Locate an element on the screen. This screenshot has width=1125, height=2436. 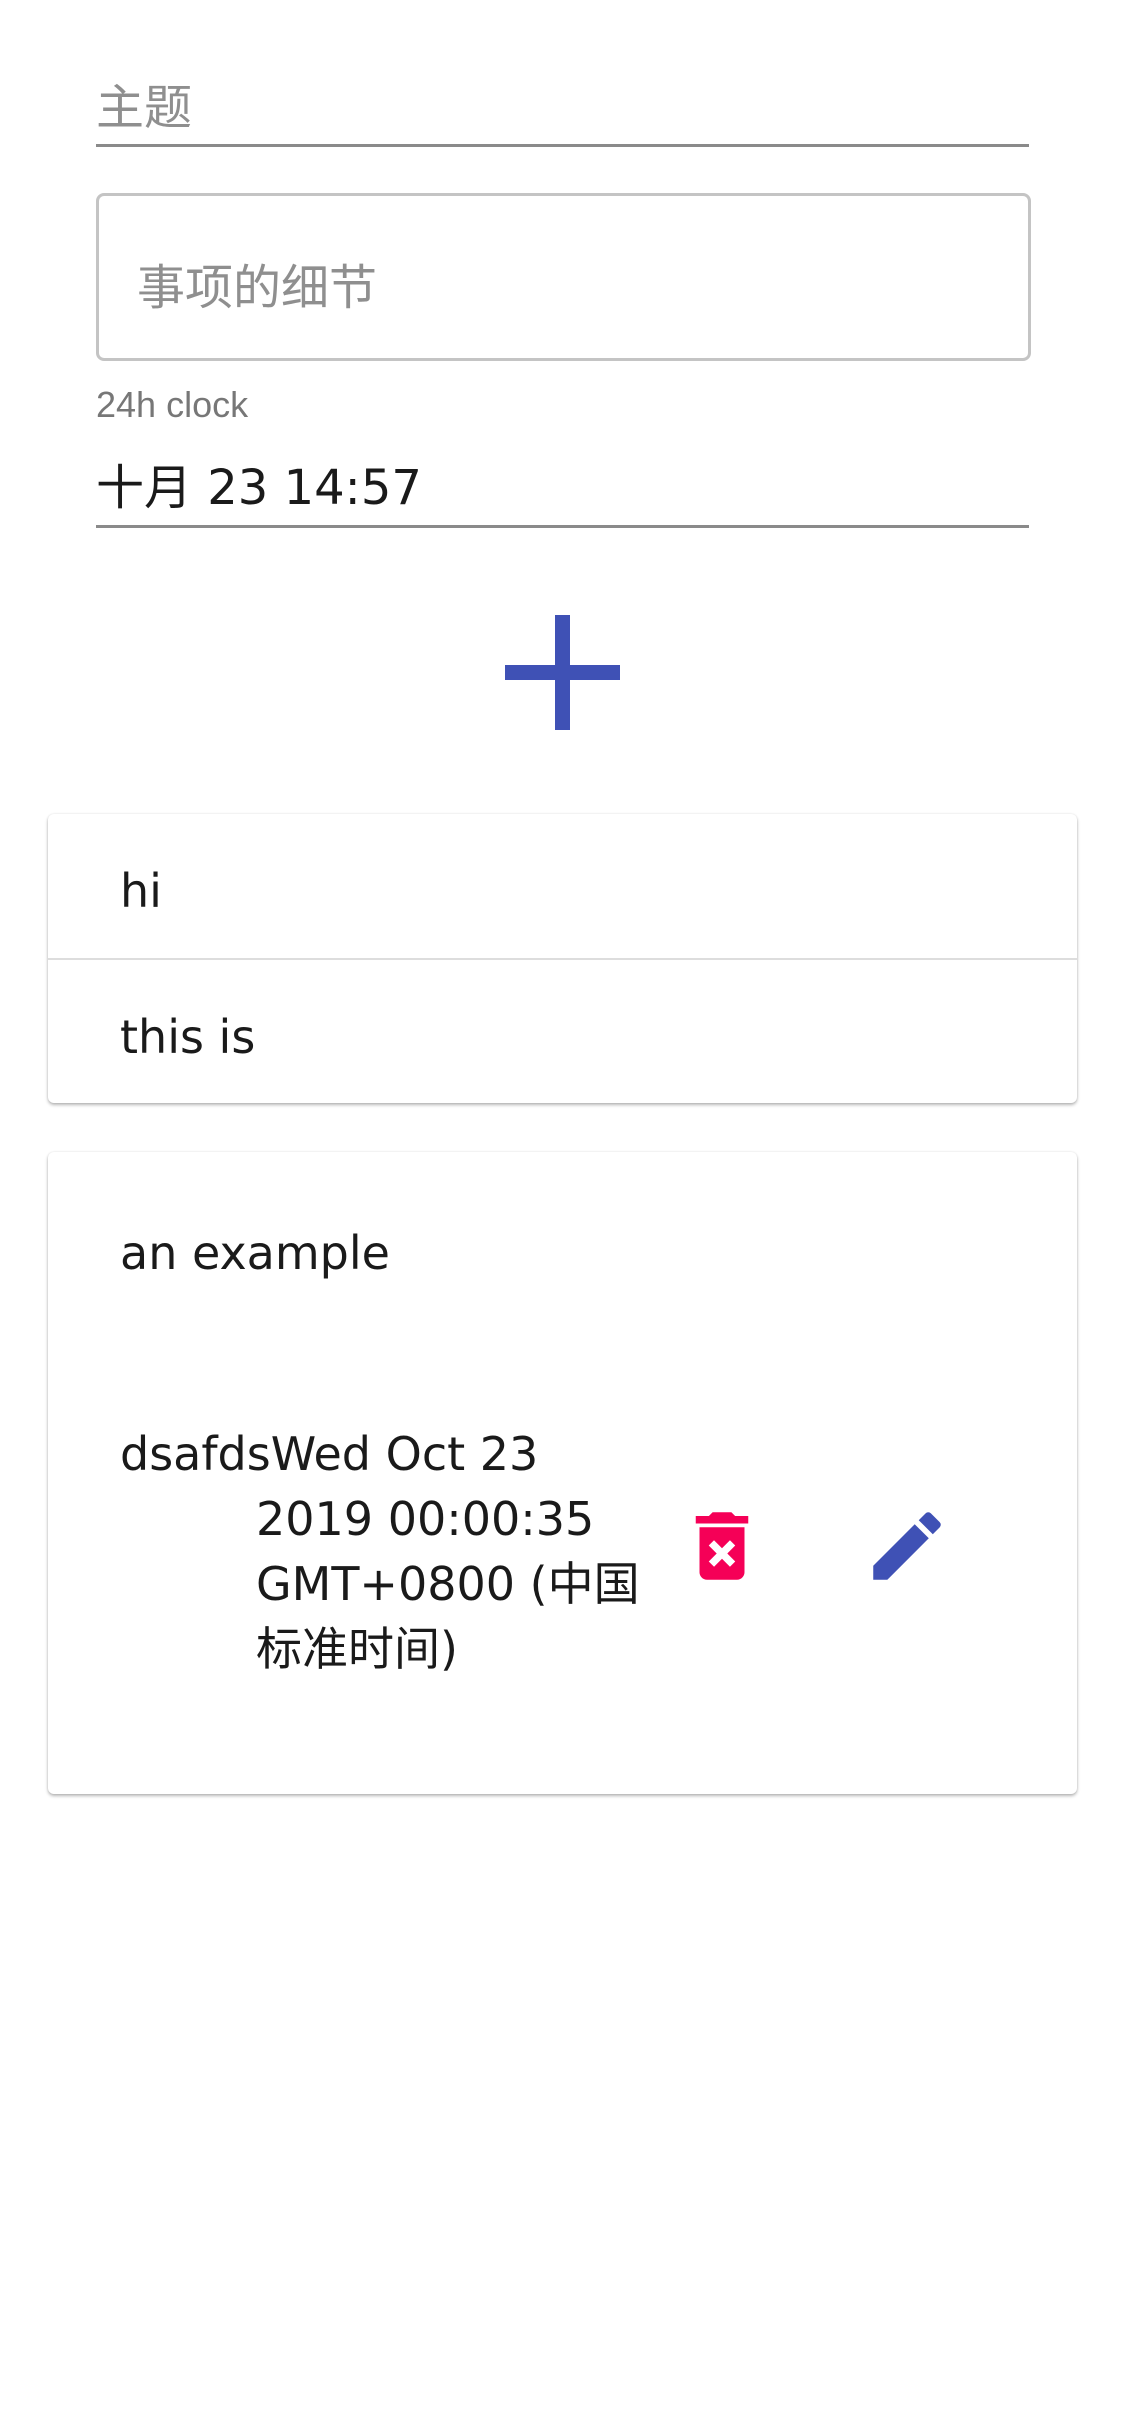
detail-body-first-line: dsafdsWed Oct 23 is located at coordinates (329, 1454).